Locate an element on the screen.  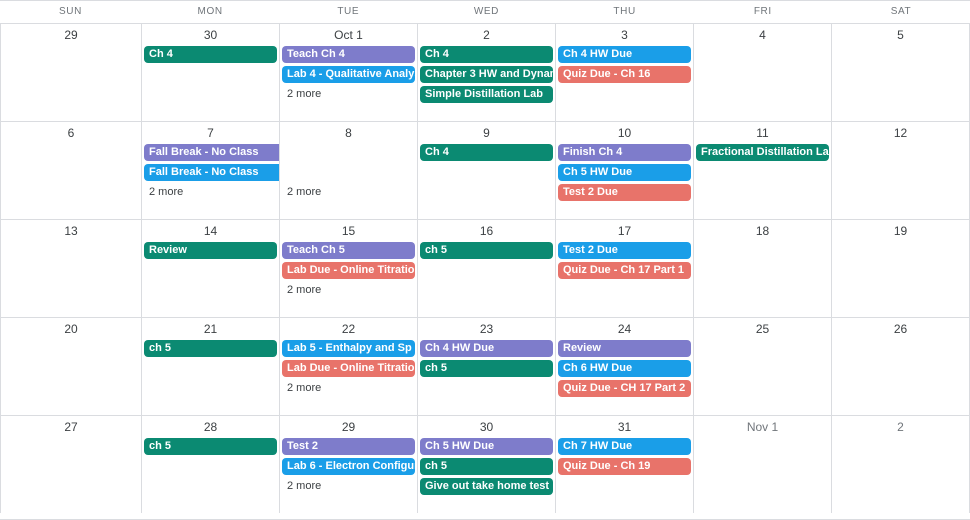
event-chip: Quiz Due - Ch 17 Part 1 is located at coordinates (624, 270).